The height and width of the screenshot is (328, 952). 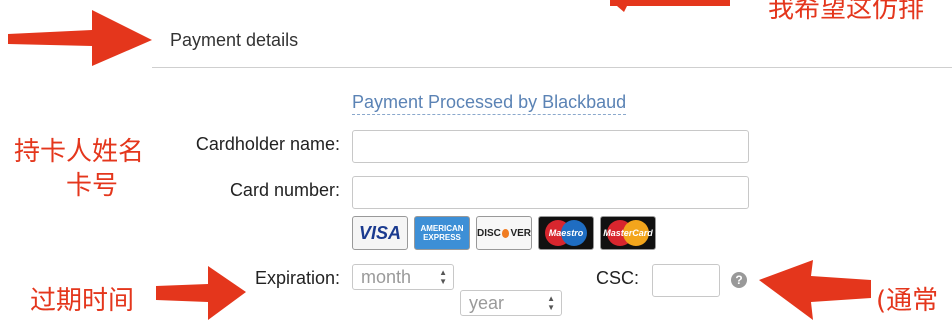 What do you see at coordinates (80, 38) in the screenshot?
I see `arrow-top-left-icon` at bounding box center [80, 38].